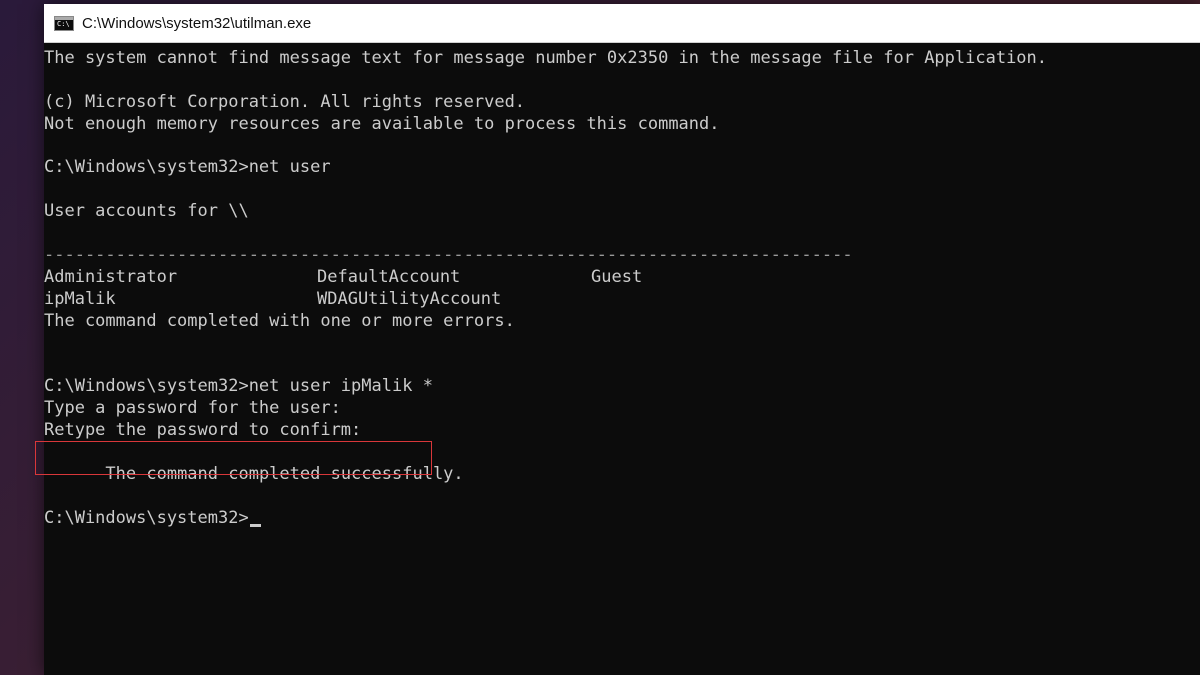  What do you see at coordinates (617, 276) in the screenshot?
I see `account-name: Guest` at bounding box center [617, 276].